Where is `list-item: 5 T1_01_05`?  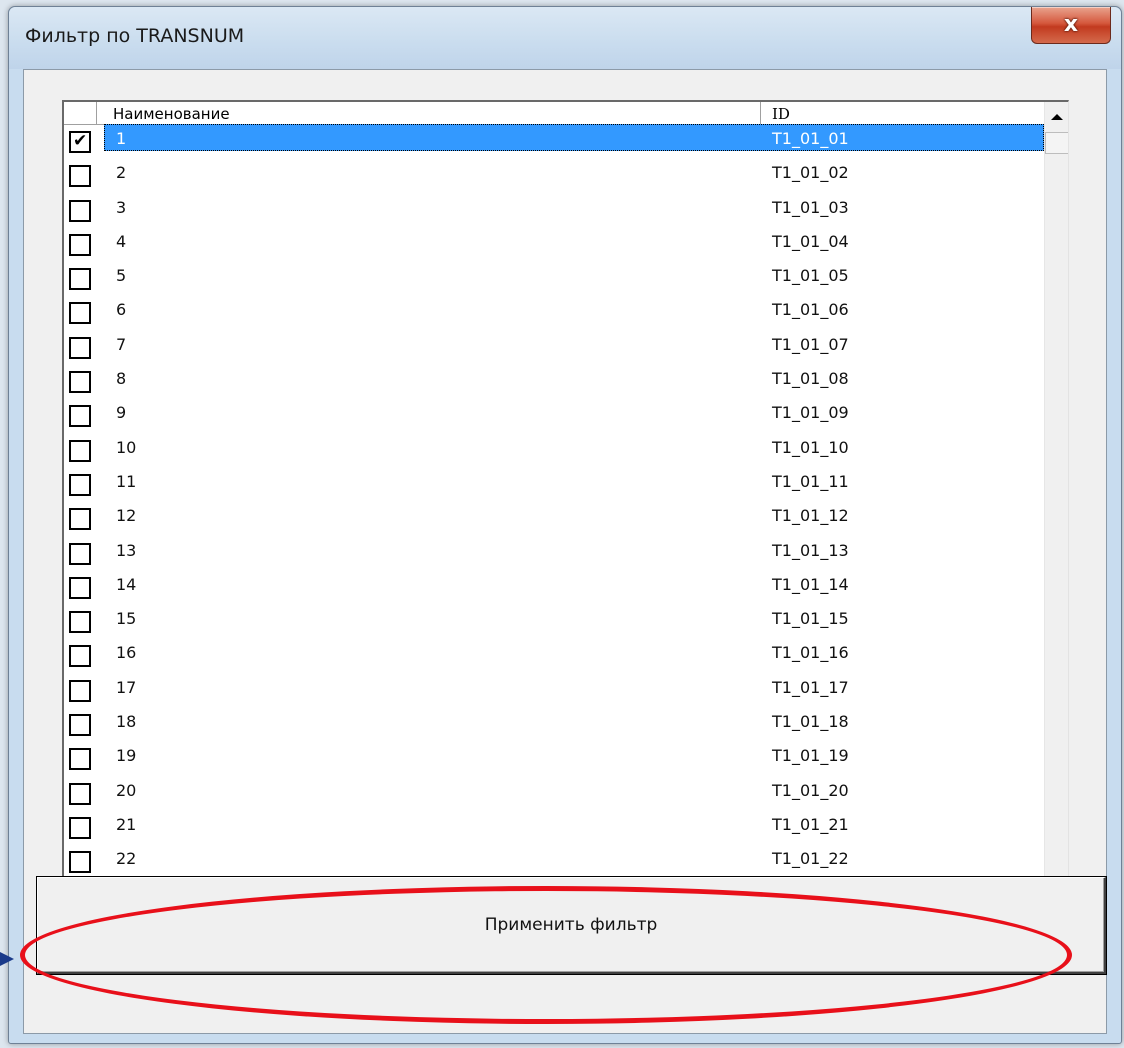 list-item: 5 T1_01_05 is located at coordinates (554, 278).